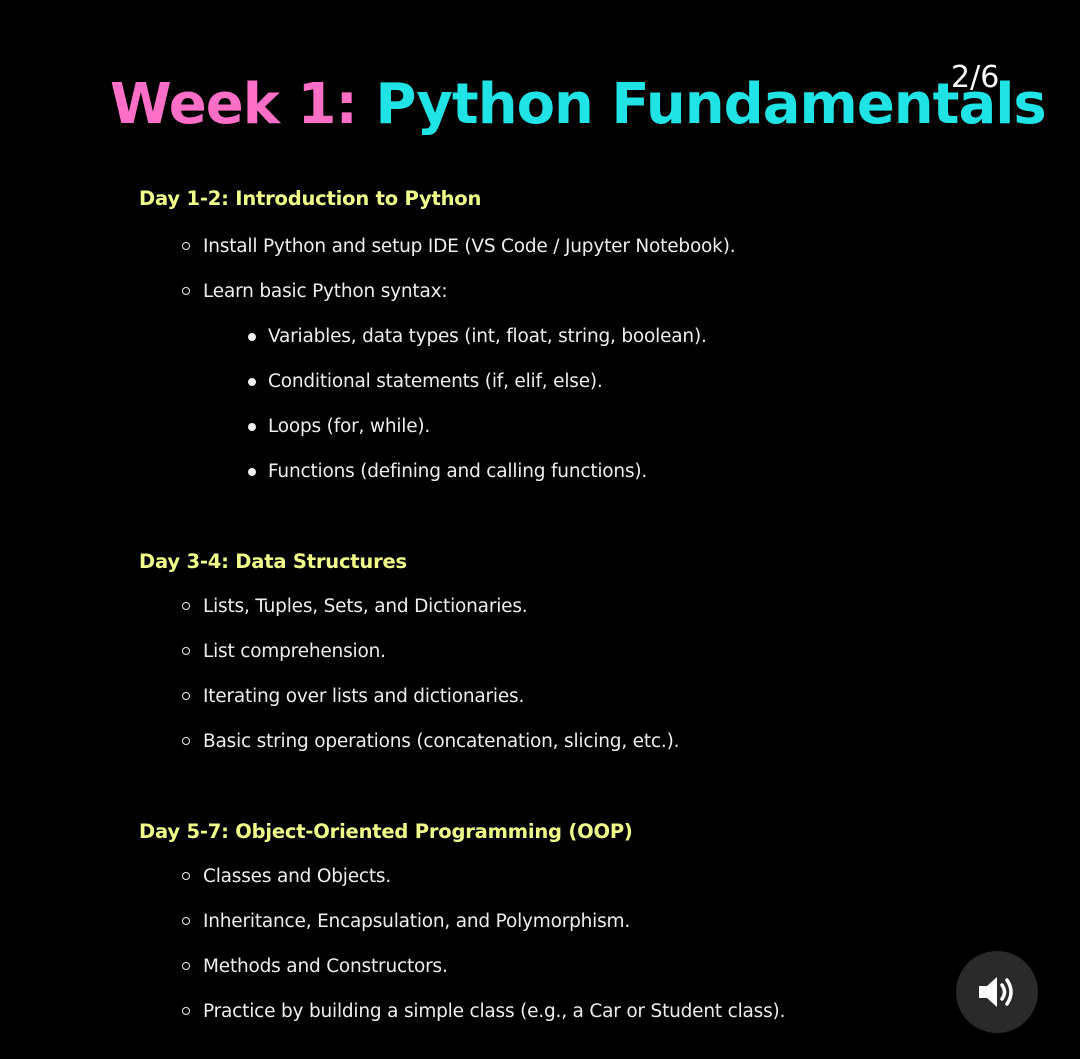  Describe the element at coordinates (975, 77) in the screenshot. I see `page-counter: 2/6` at that location.